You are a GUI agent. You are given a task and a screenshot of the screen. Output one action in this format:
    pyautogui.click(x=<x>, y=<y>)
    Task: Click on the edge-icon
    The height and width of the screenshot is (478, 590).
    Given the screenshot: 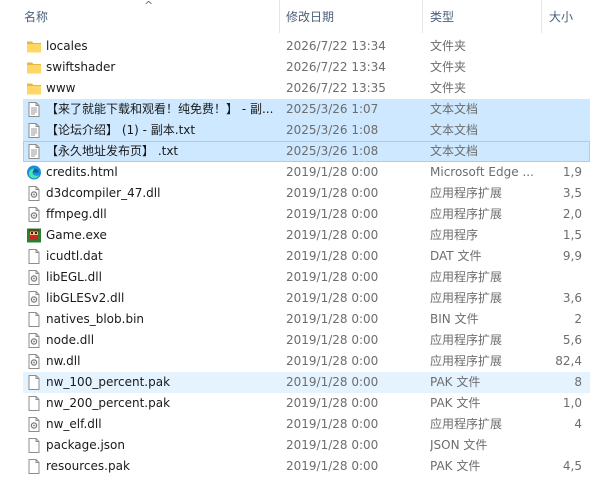 What is the action you would take?
    pyautogui.click(x=34, y=172)
    